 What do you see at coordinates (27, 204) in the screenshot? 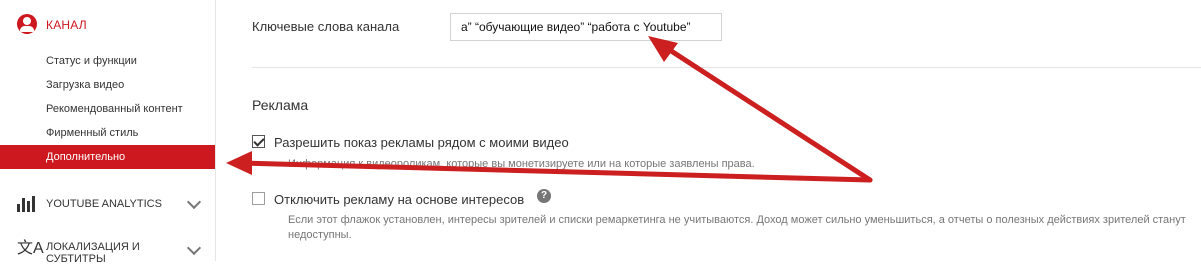
I see `bar-chart-icon` at bounding box center [27, 204].